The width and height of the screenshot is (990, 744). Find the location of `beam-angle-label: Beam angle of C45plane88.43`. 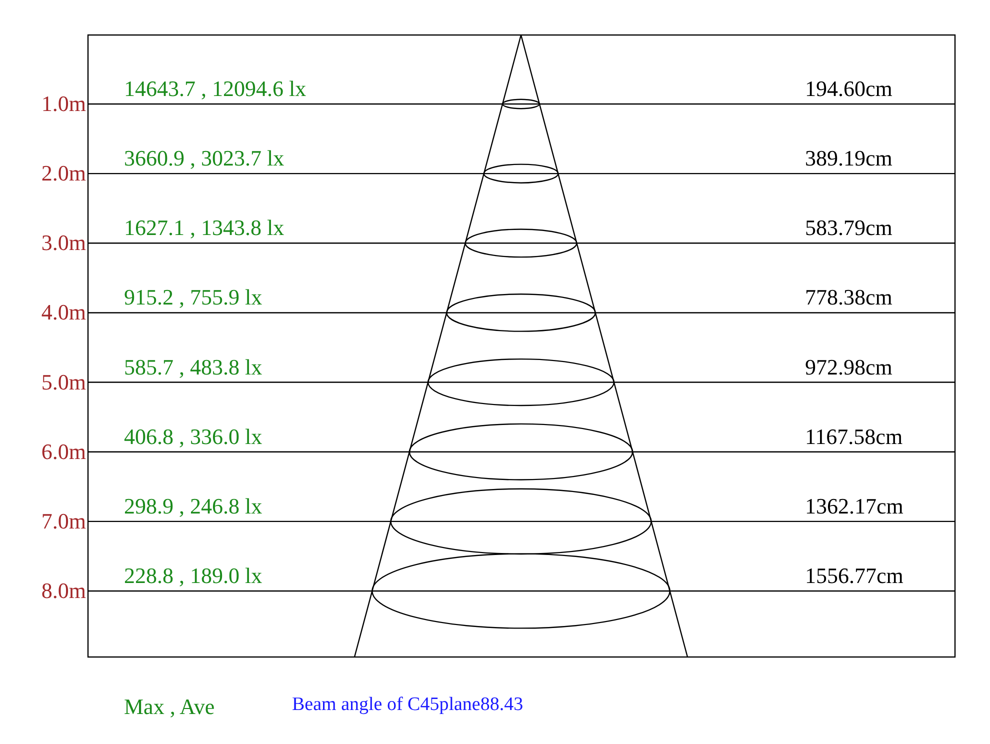

beam-angle-label: Beam angle of C45plane88.43 is located at coordinates (408, 704).